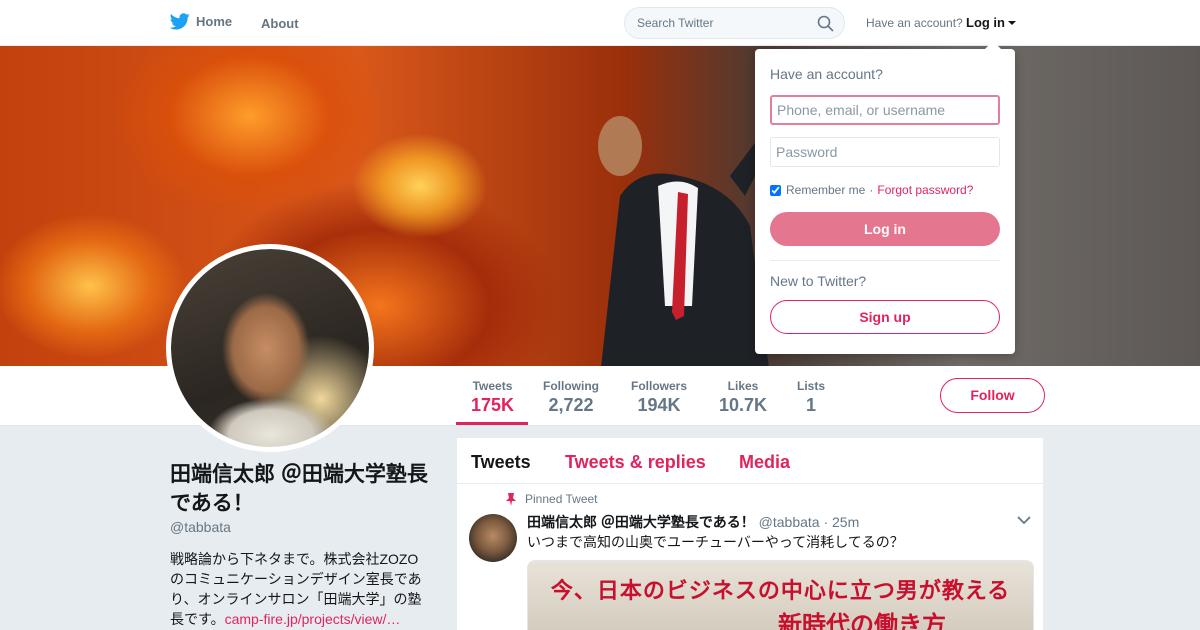 Image resolution: width=1200 pixels, height=630 pixels. I want to click on stat-value: 2,722, so click(571, 405).